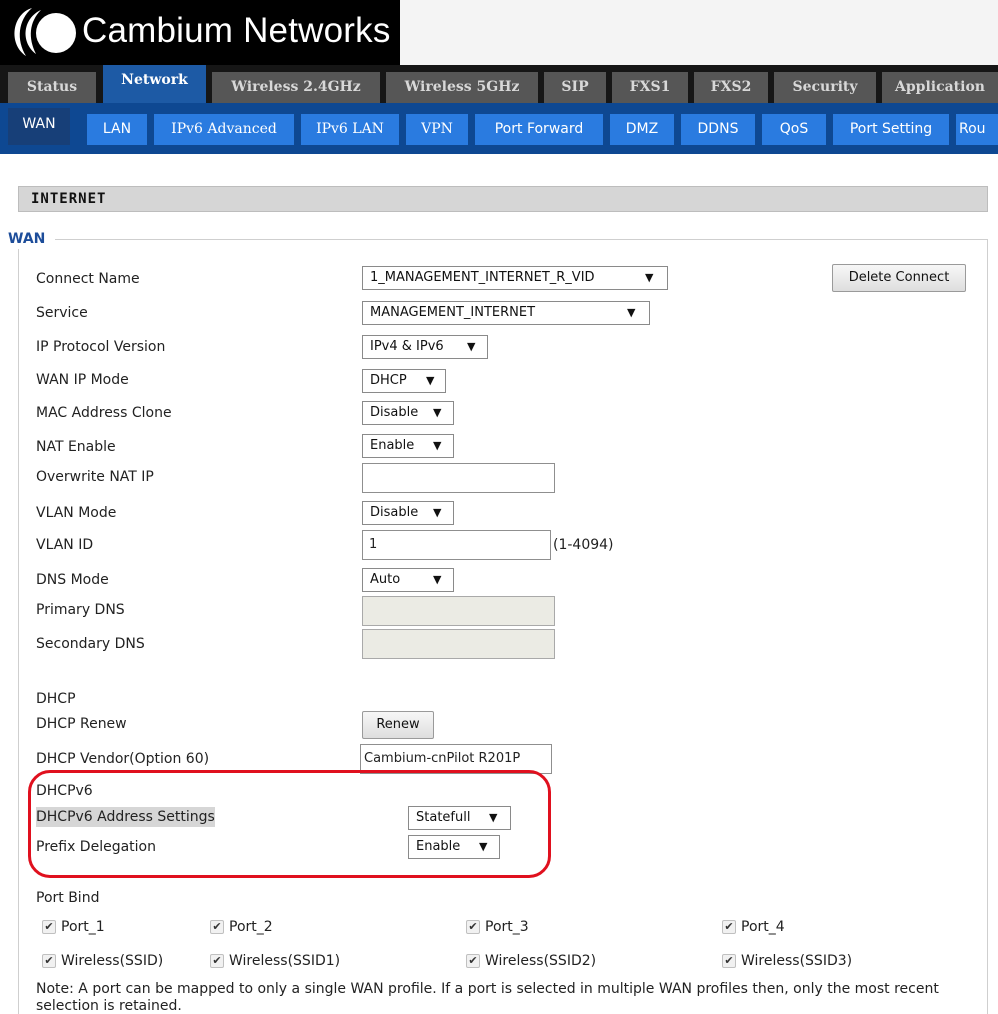  I want to click on port-4-label: Port_4, so click(763, 927).